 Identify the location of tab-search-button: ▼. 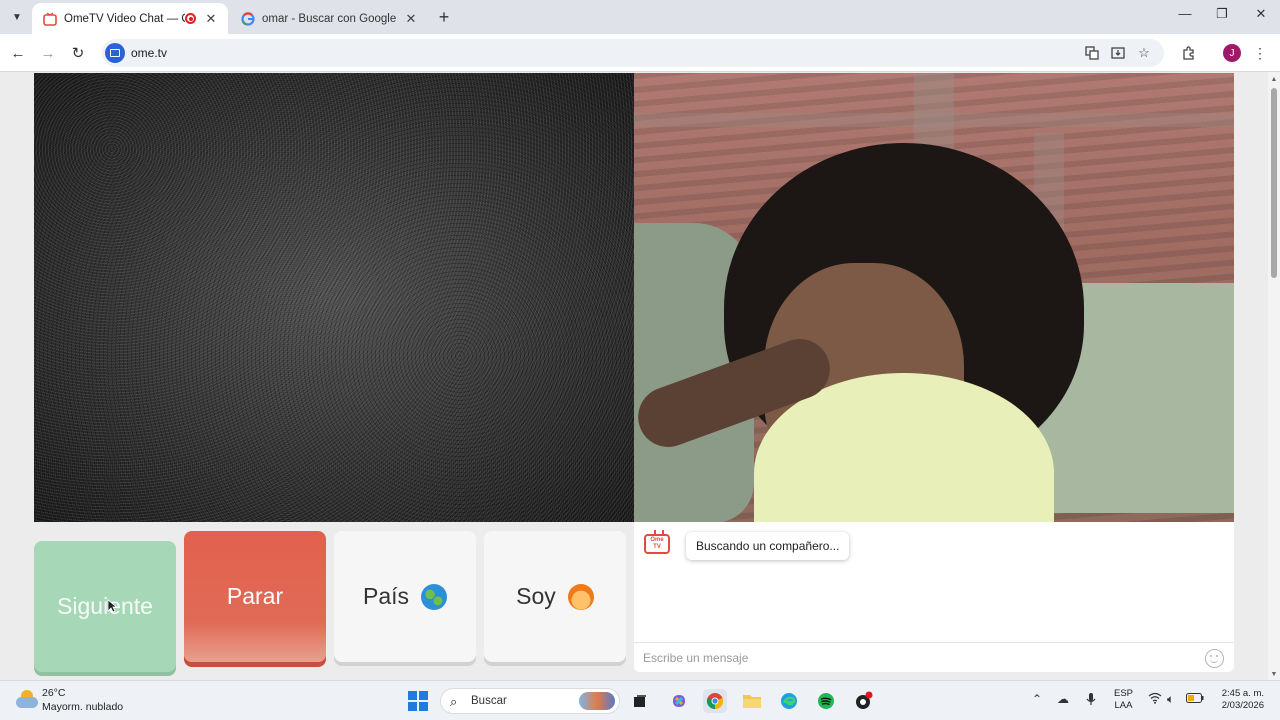
(17, 17).